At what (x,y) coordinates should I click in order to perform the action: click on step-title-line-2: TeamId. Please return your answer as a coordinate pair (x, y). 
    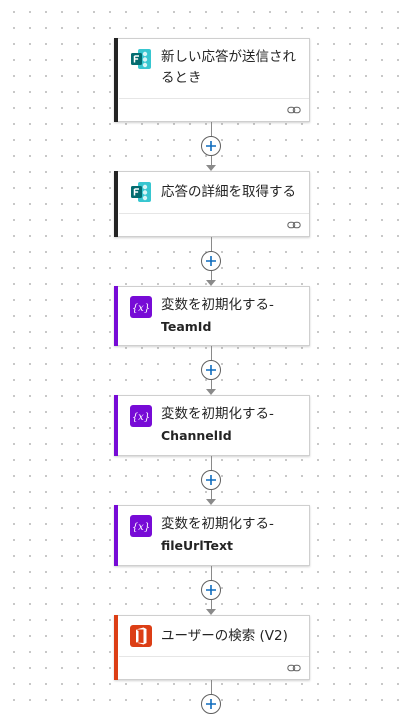
    Looking at the image, I should click on (186, 326).